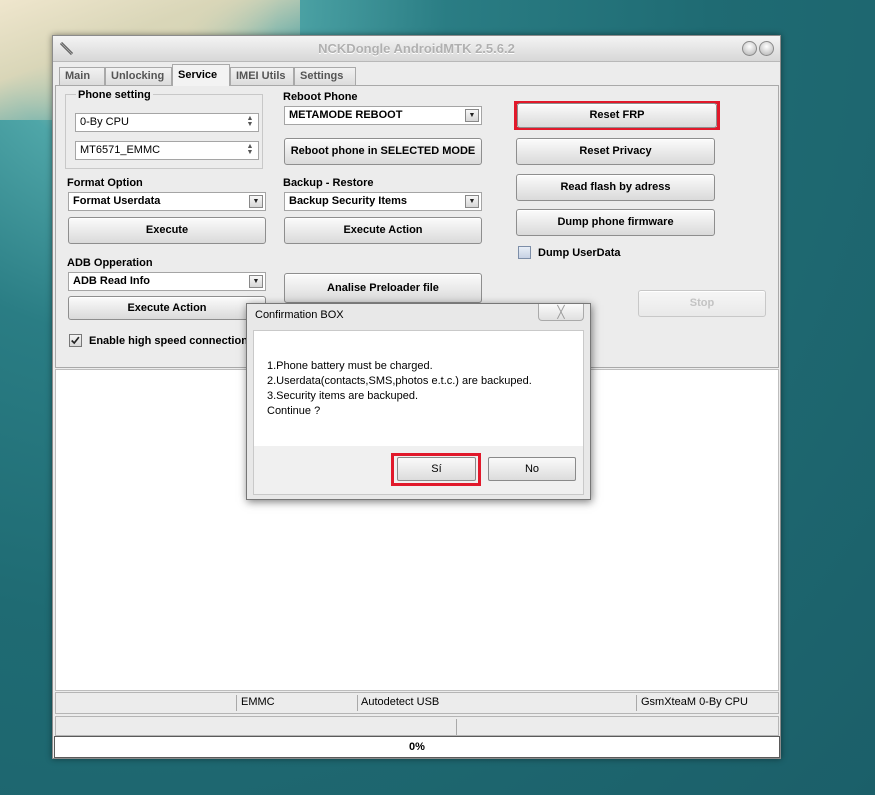 The image size is (875, 795). Describe the element at coordinates (167, 201) in the screenshot. I see `format-select: Format Userdata ▼` at that location.